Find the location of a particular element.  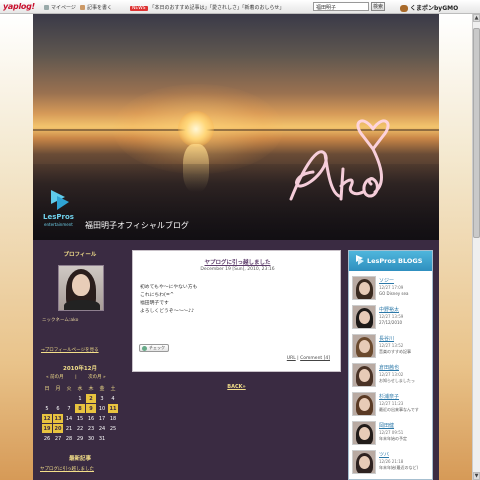

blogger-time: 12/27 13:02 is located at coordinates (391, 374).